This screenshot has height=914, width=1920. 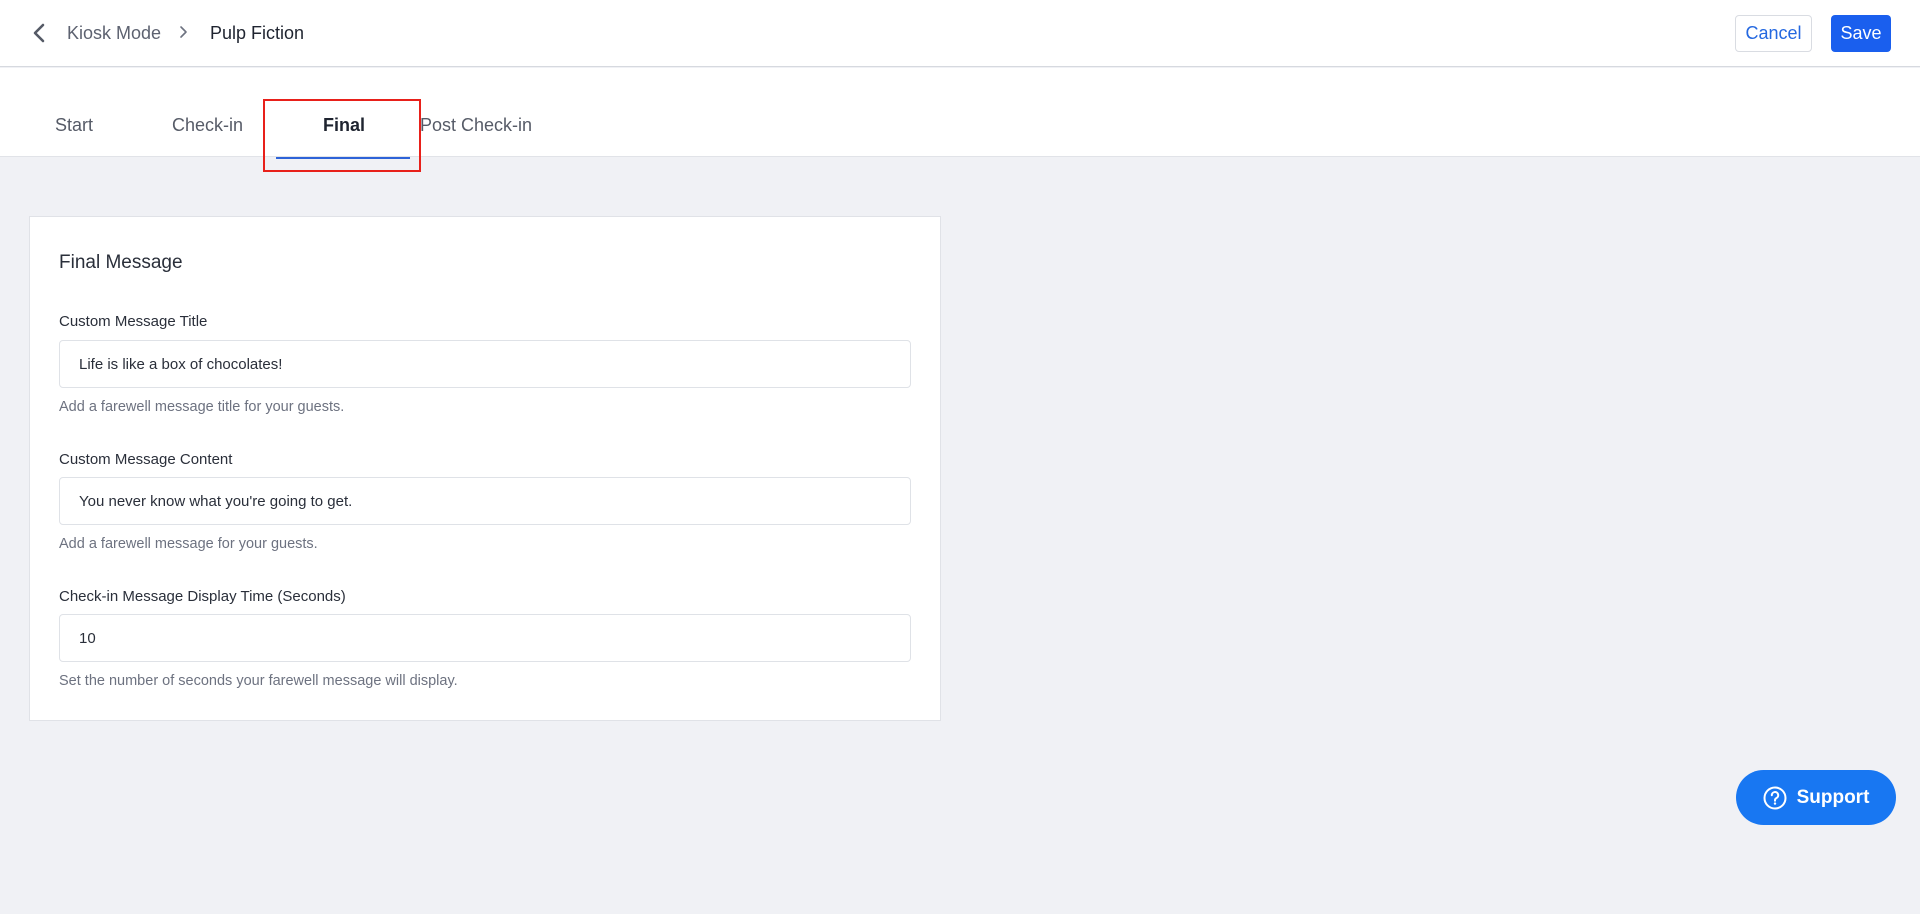 I want to click on support-label: Support, so click(x=1833, y=797).